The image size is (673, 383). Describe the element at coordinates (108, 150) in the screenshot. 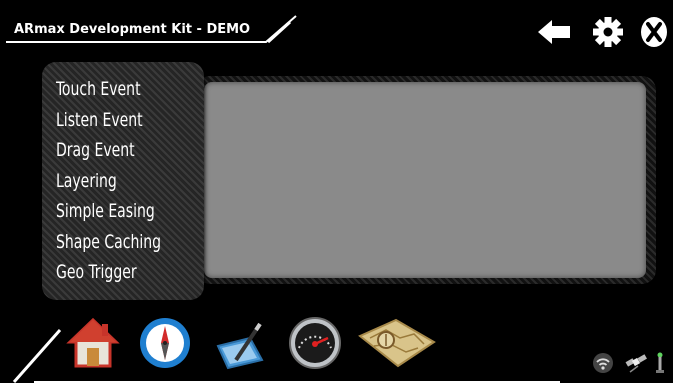

I see `menu-item-drag-event: Drag Event` at that location.